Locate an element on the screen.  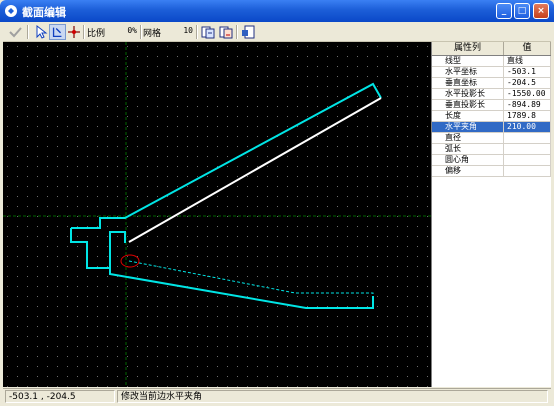
property-row: 水平夹角 210.00 is located at coordinates (491, 127).